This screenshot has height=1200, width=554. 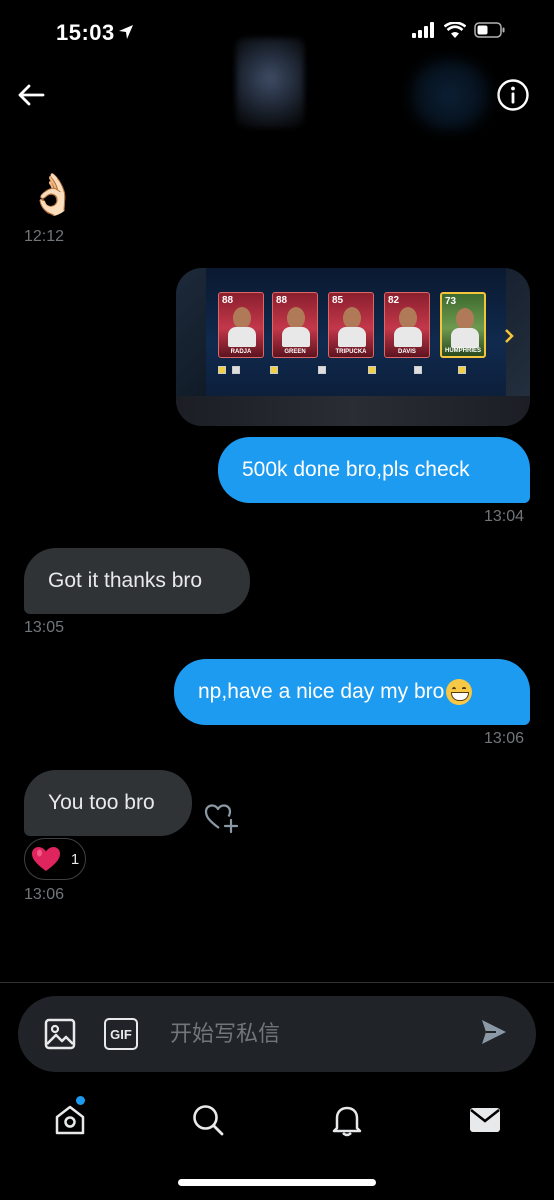 I want to click on bell-icon, so click(x=347, y=1121).